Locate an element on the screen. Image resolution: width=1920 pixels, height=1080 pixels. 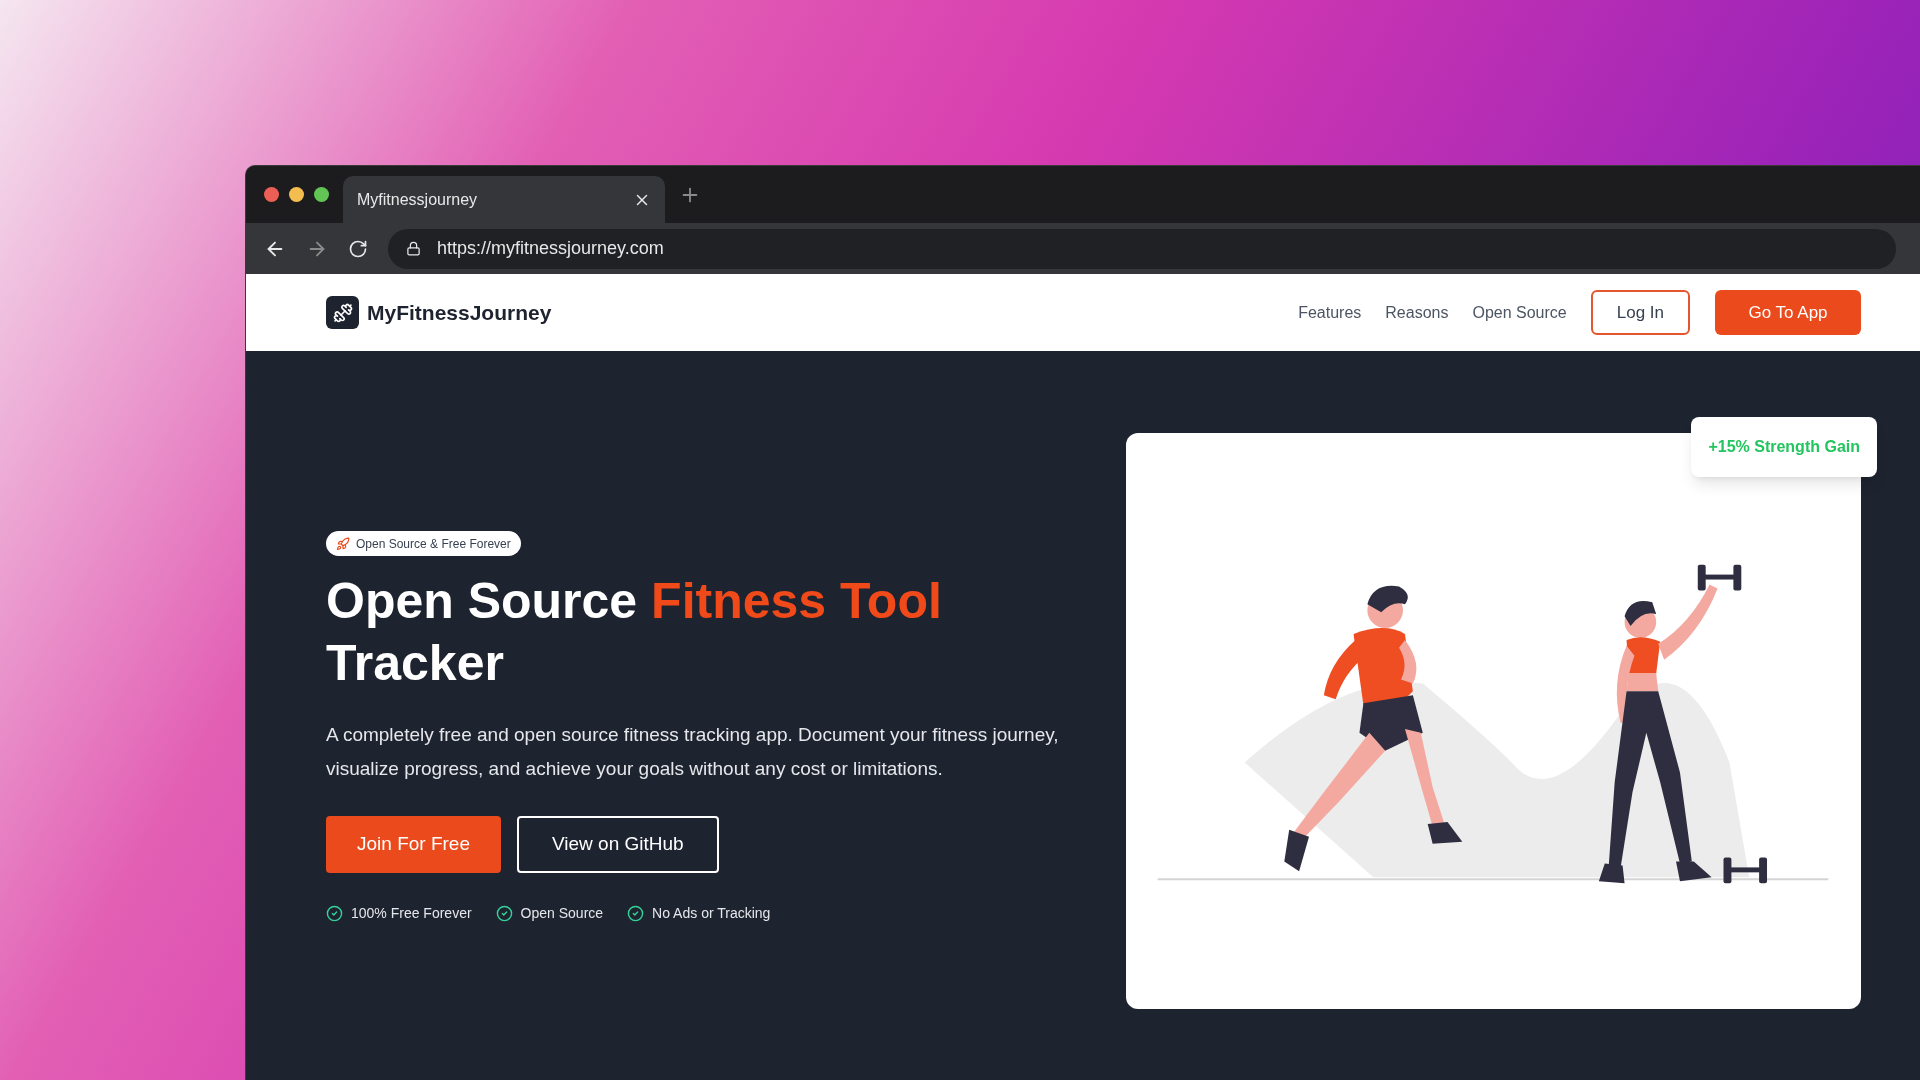
address-bar: https://myfitnessjourney.com is located at coordinates (1142, 248).